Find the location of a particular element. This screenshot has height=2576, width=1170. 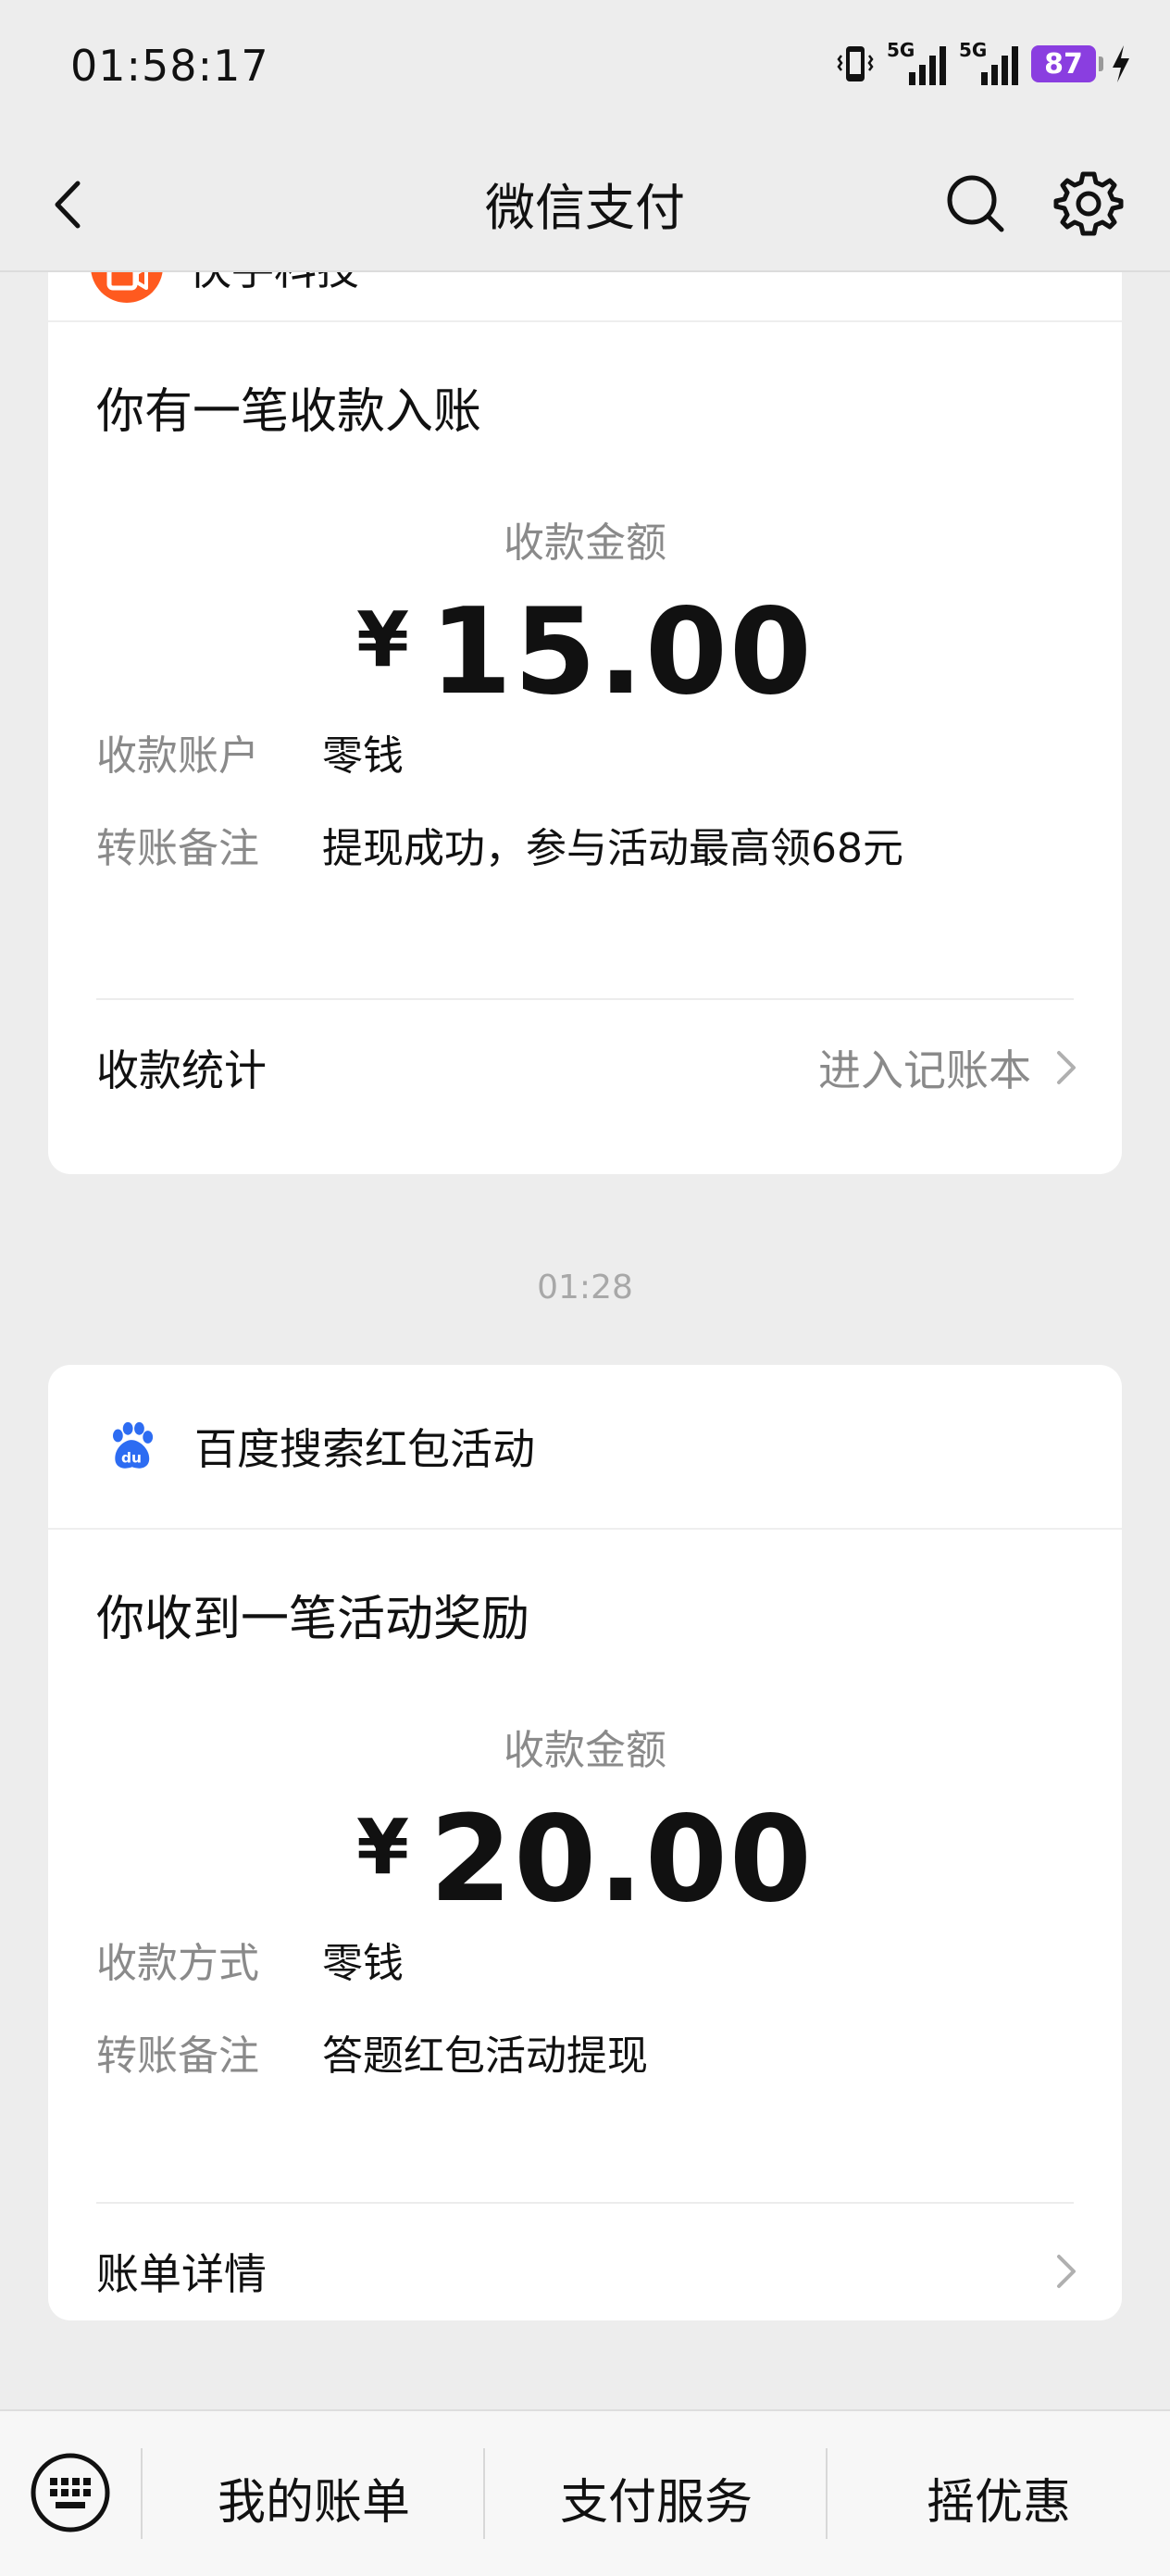

bill-detail-link: 账单详情 is located at coordinates (587, 2272).